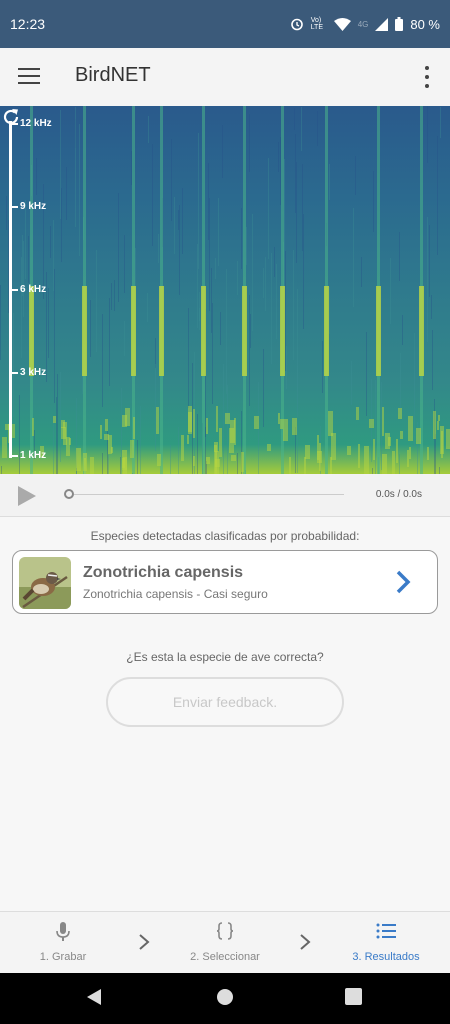 The width and height of the screenshot is (450, 1024). Describe the element at coordinates (296, 24) in the screenshot. I see `alarm-icon` at that location.